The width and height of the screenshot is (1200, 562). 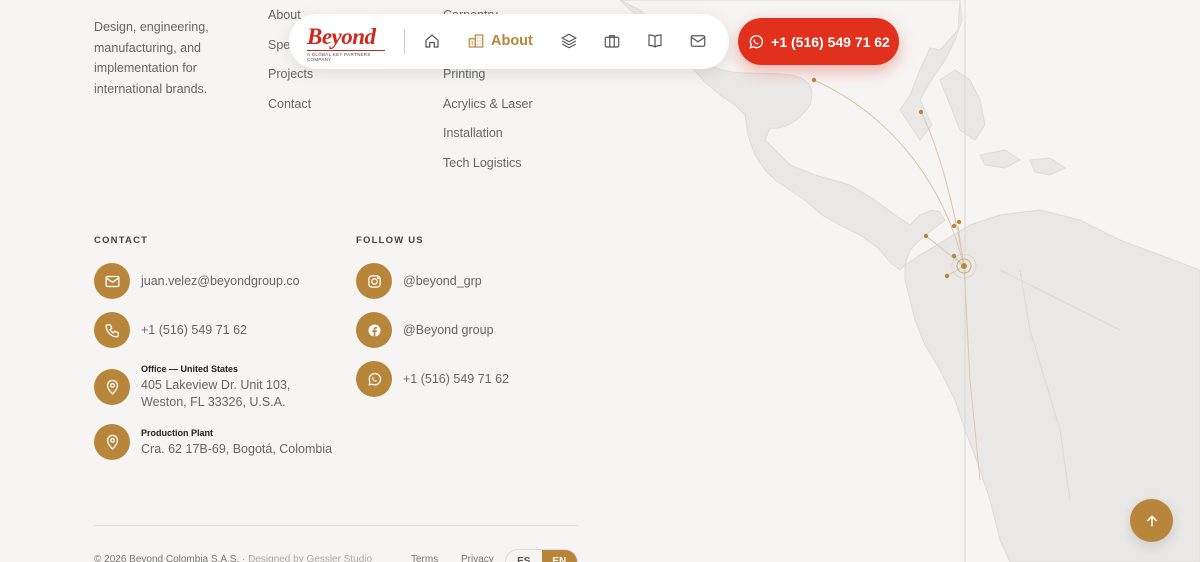 What do you see at coordinates (524, 556) in the screenshot?
I see `lang-es-button: ES` at bounding box center [524, 556].